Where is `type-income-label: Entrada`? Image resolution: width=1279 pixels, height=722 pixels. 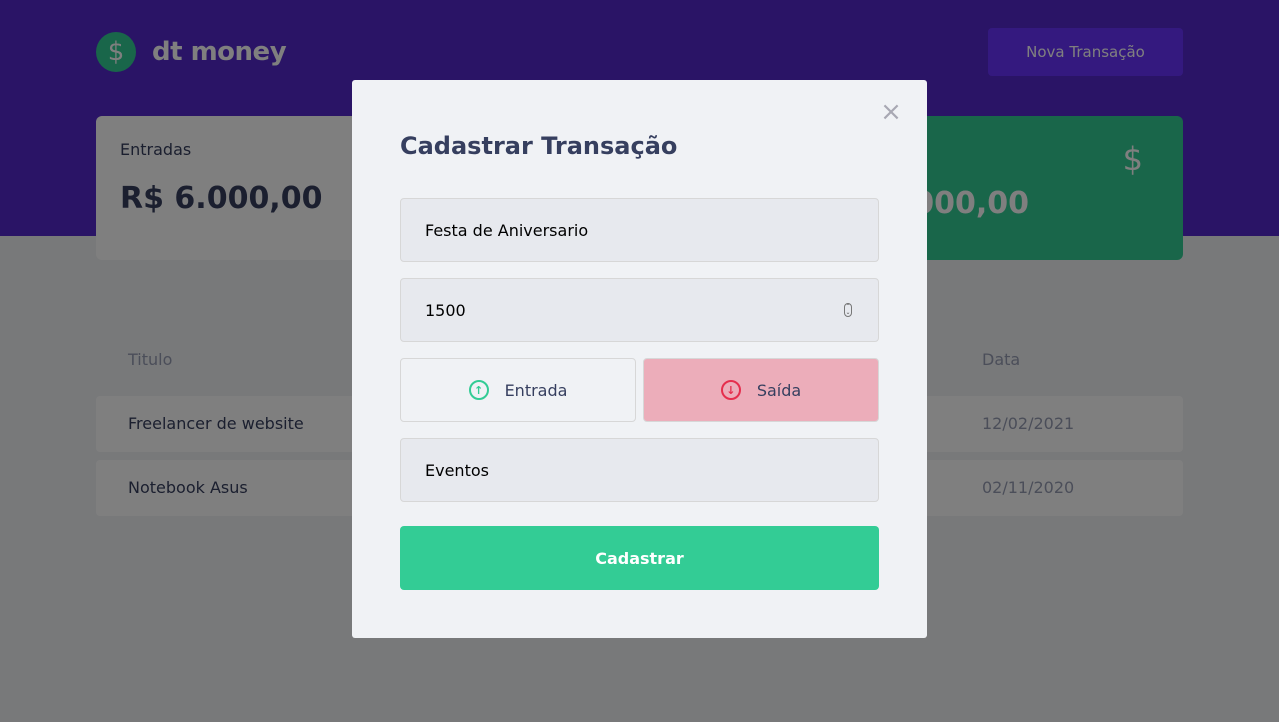 type-income-label: Entrada is located at coordinates (536, 390).